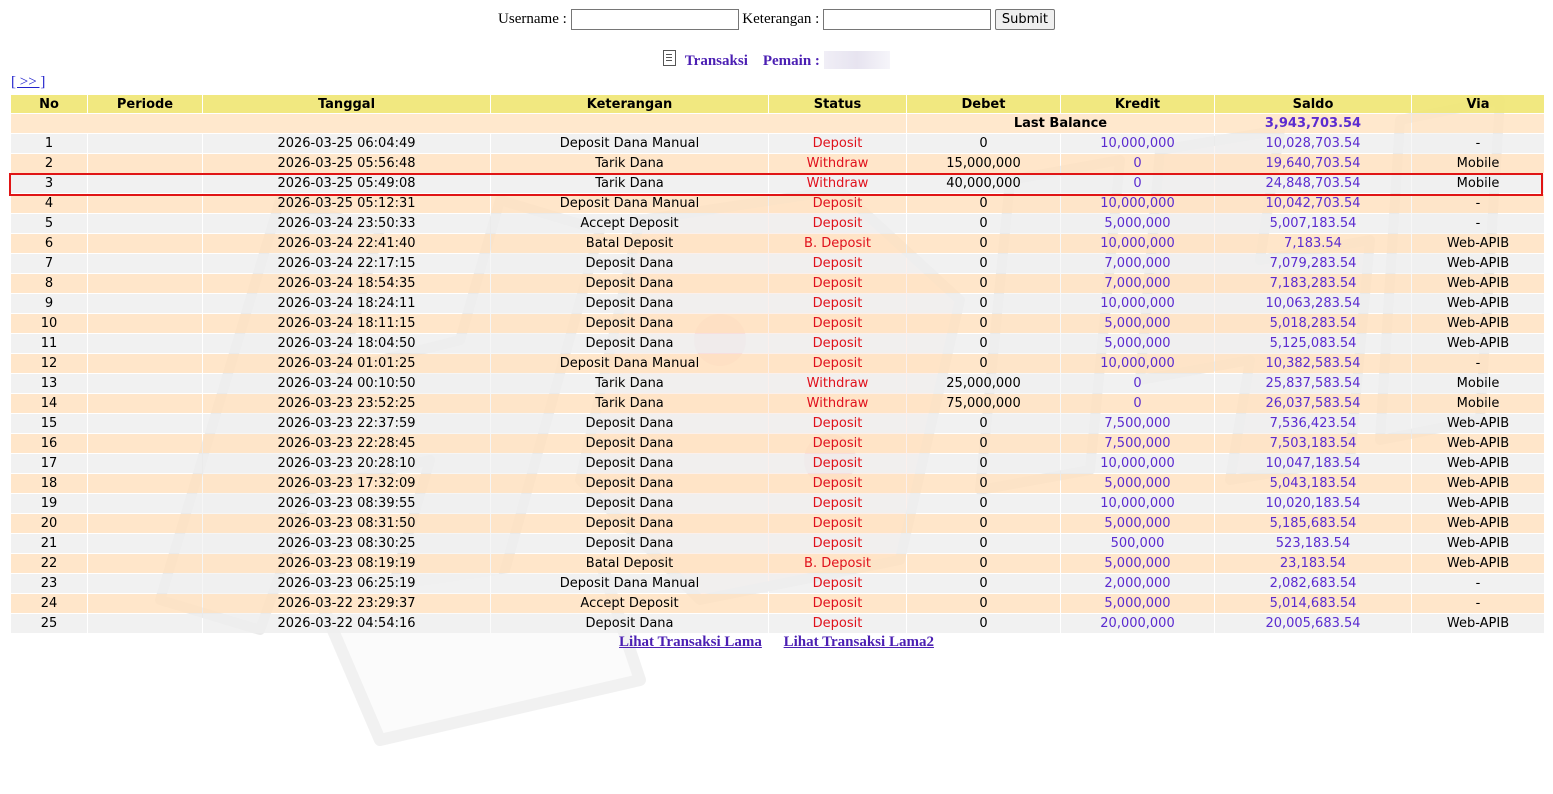 The image size is (1553, 794). What do you see at coordinates (458, 123) in the screenshot?
I see `last-balance-spacer` at bounding box center [458, 123].